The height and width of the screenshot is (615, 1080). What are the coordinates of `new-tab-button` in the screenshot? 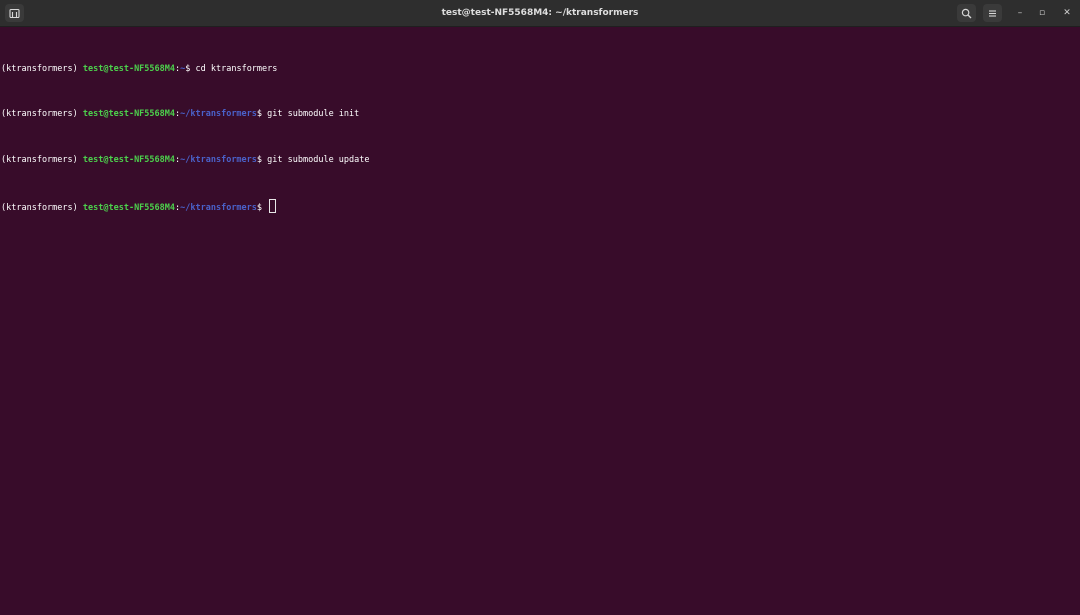 It's located at (14, 13).